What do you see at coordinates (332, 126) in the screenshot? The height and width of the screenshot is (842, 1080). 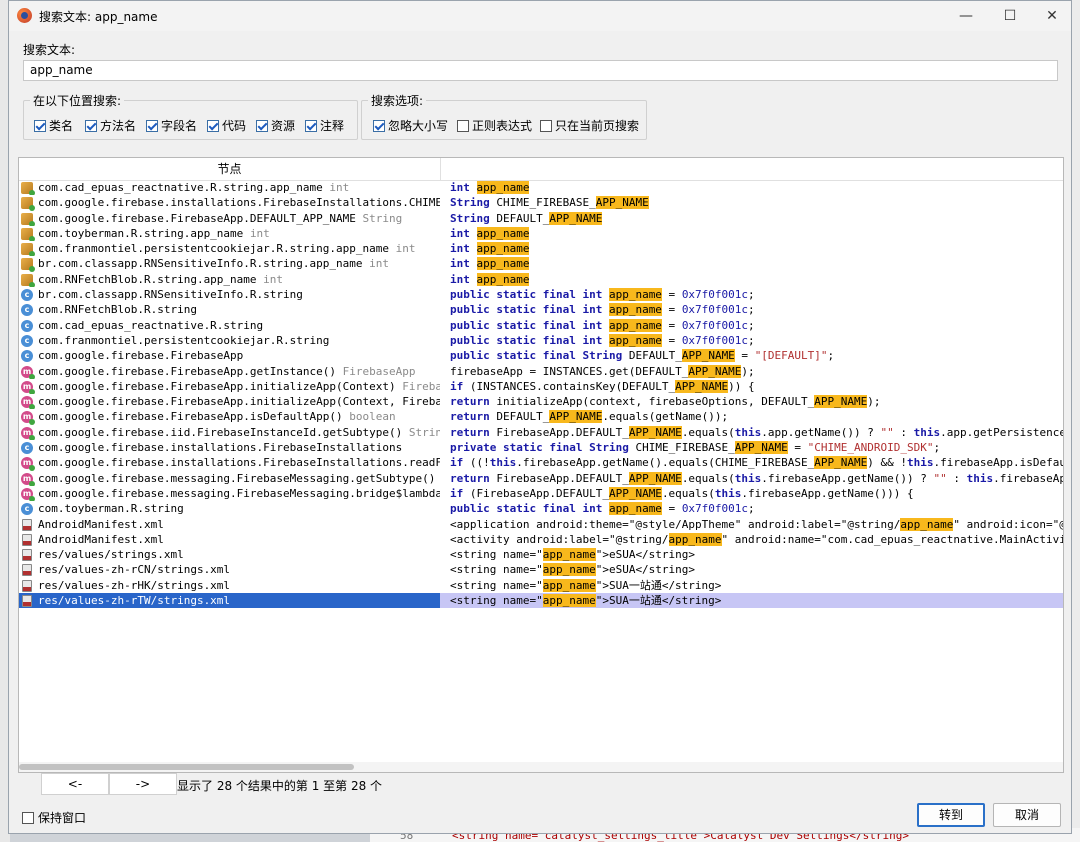 I see `checkbox-label: 注释` at bounding box center [332, 126].